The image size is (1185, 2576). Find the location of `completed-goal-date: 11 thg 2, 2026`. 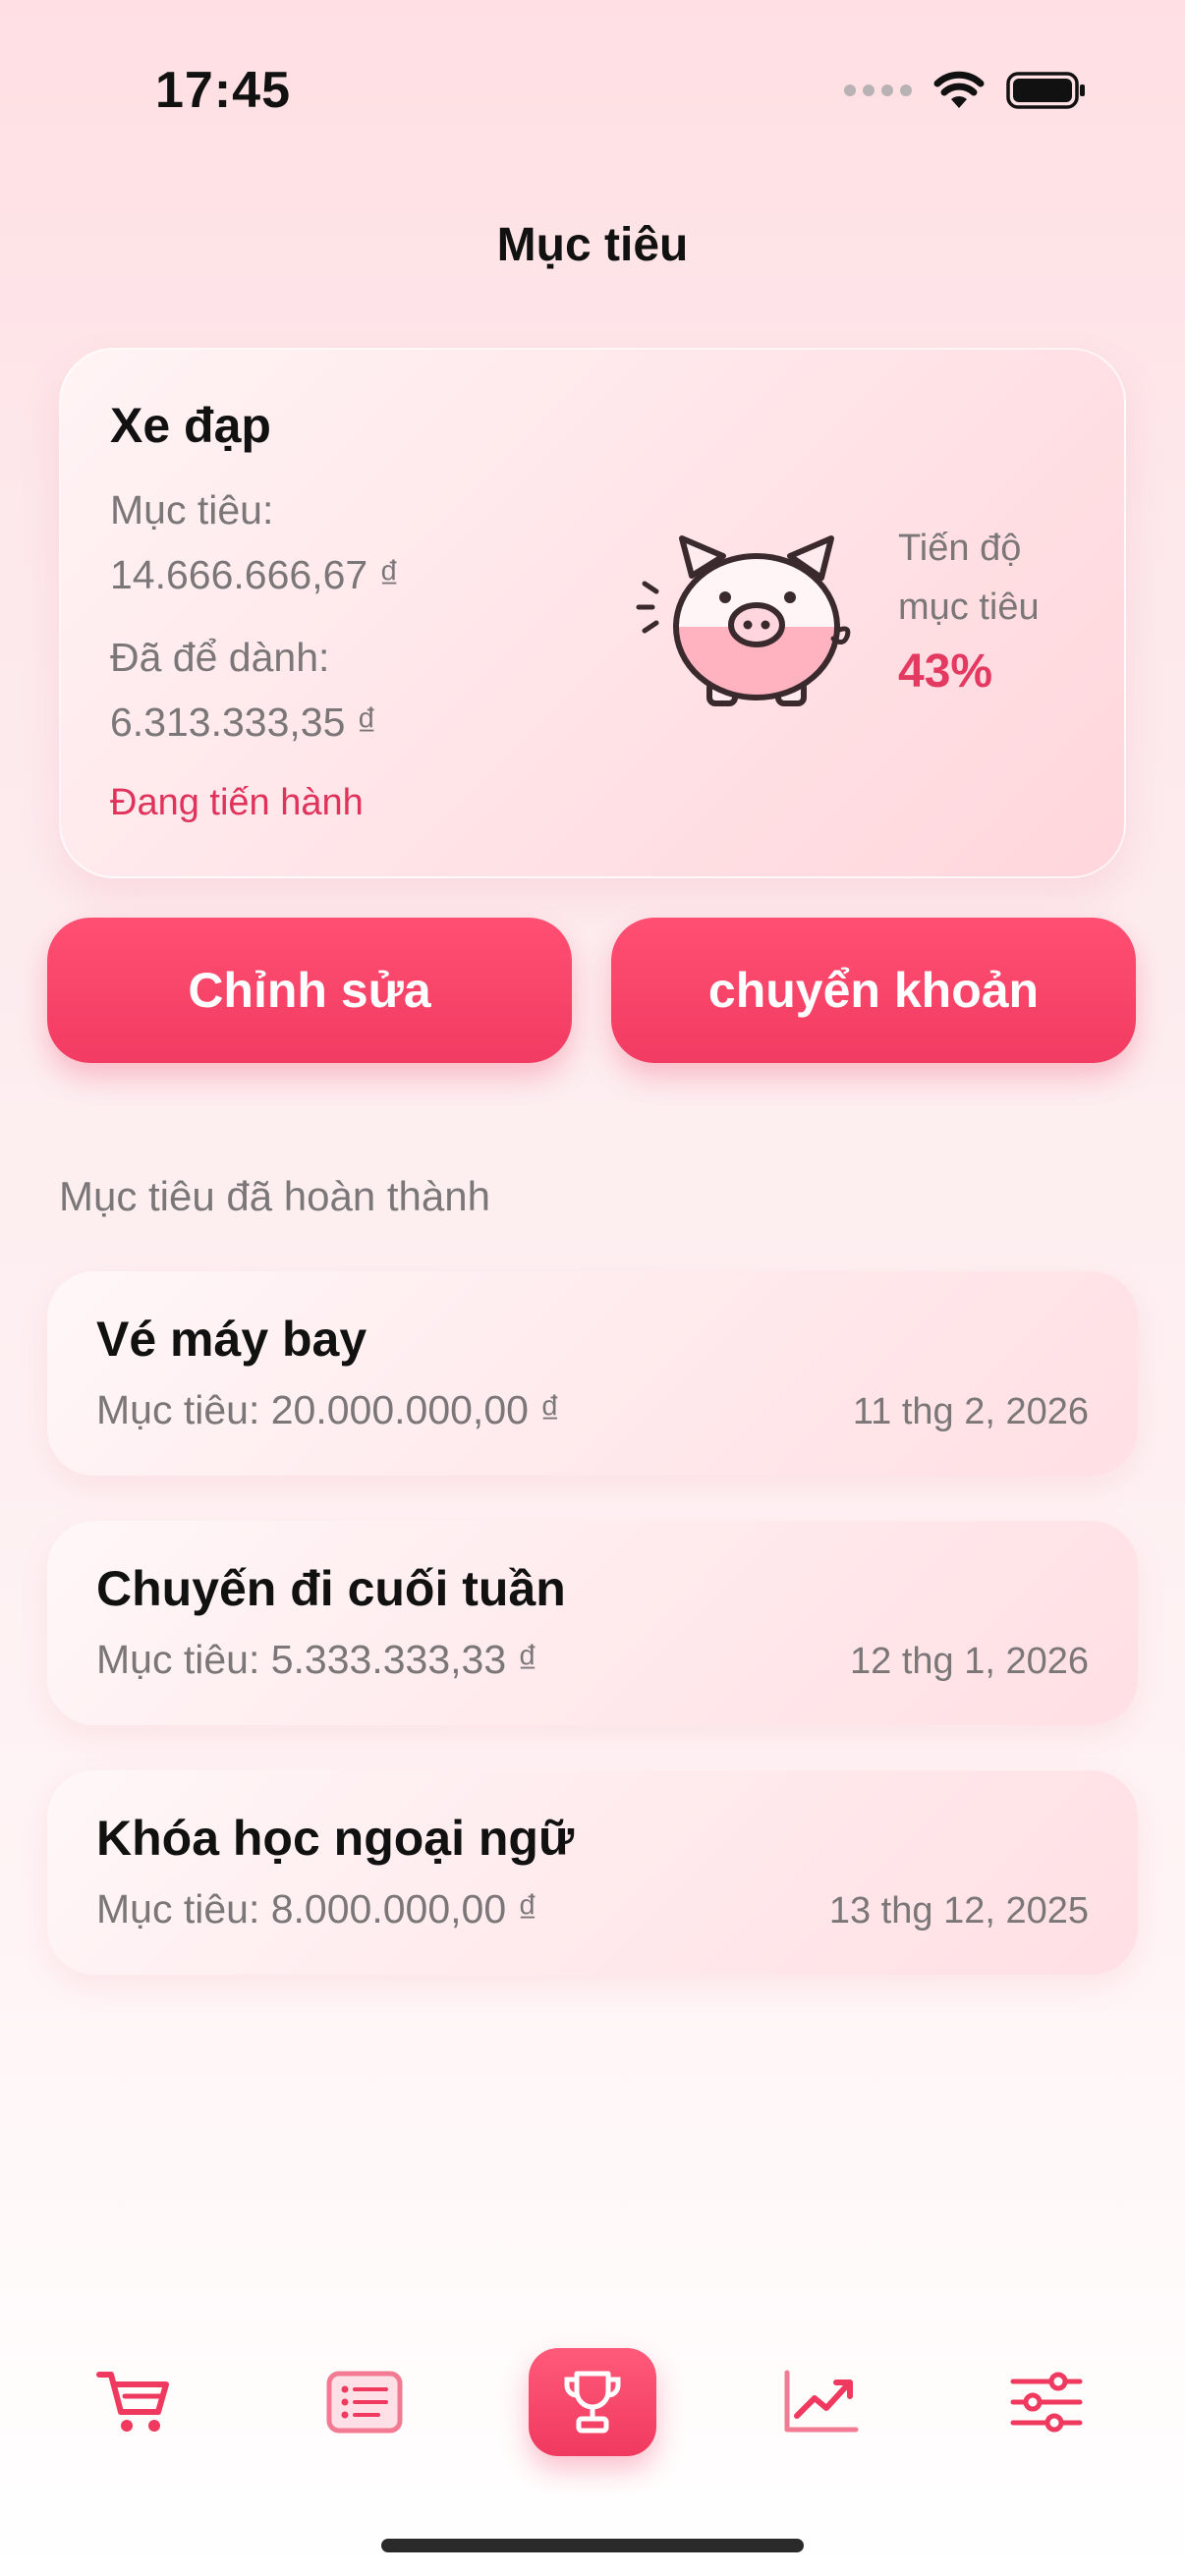

completed-goal-date: 11 thg 2, 2026 is located at coordinates (971, 1411).